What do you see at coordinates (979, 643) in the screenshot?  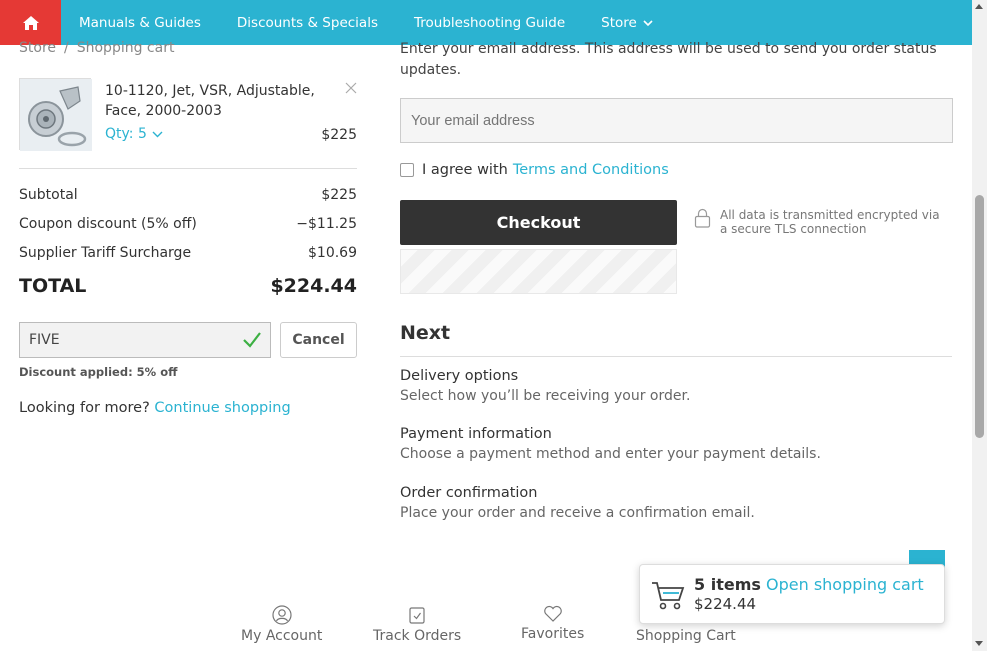 I see `scroll-down-arrow-icon` at bounding box center [979, 643].